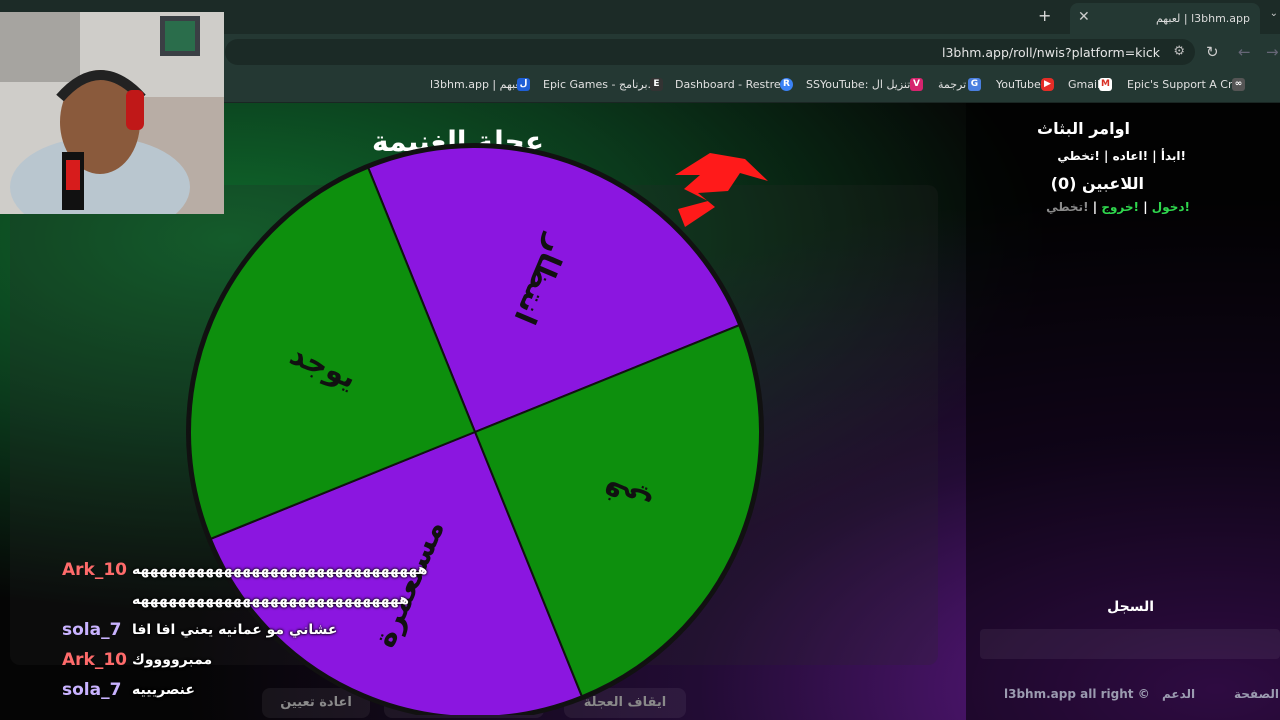 Image resolution: width=1280 pixels, height=720 pixels. What do you see at coordinates (270, 600) in the screenshot?
I see `chat-message-text: هههههههههههههههههههههههههههههه` at bounding box center [270, 600].